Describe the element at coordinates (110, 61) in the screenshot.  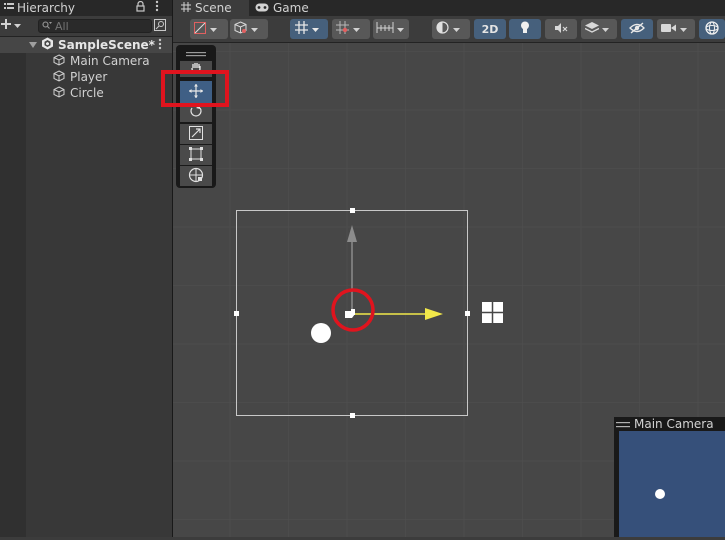
I see `list-item-label: Main Camera` at that location.